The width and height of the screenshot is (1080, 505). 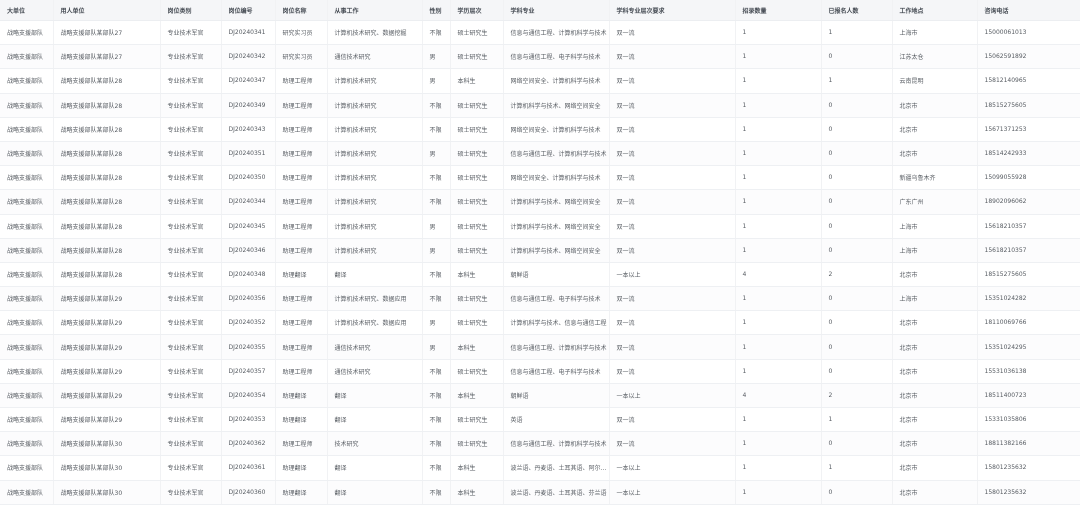 I want to click on cell-major: 网络空间安全、计算机科学与技术, so click(x=556, y=178).